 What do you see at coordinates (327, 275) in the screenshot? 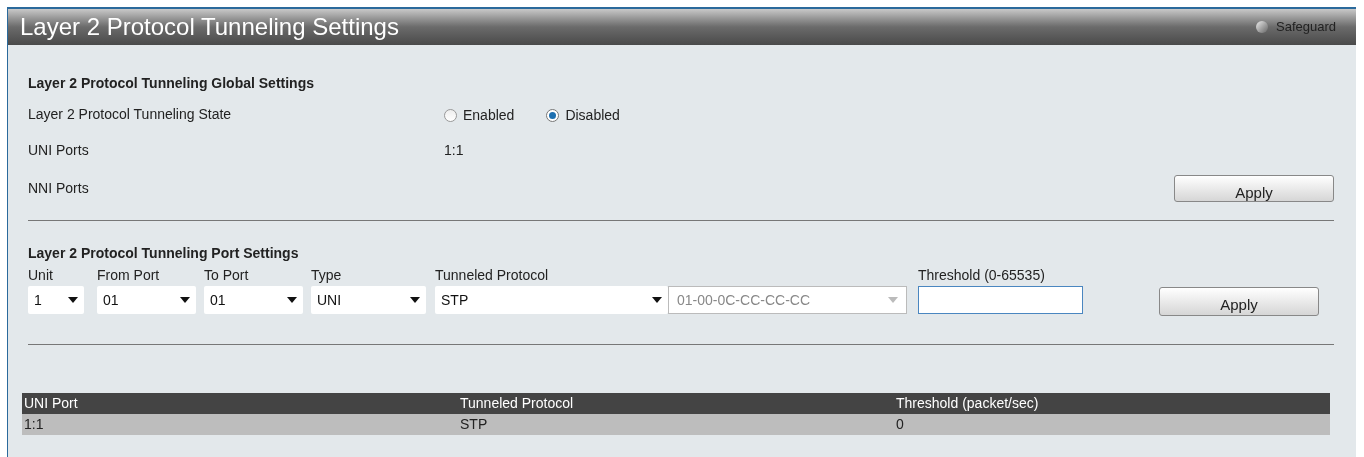
I see `column-label: Type` at bounding box center [327, 275].